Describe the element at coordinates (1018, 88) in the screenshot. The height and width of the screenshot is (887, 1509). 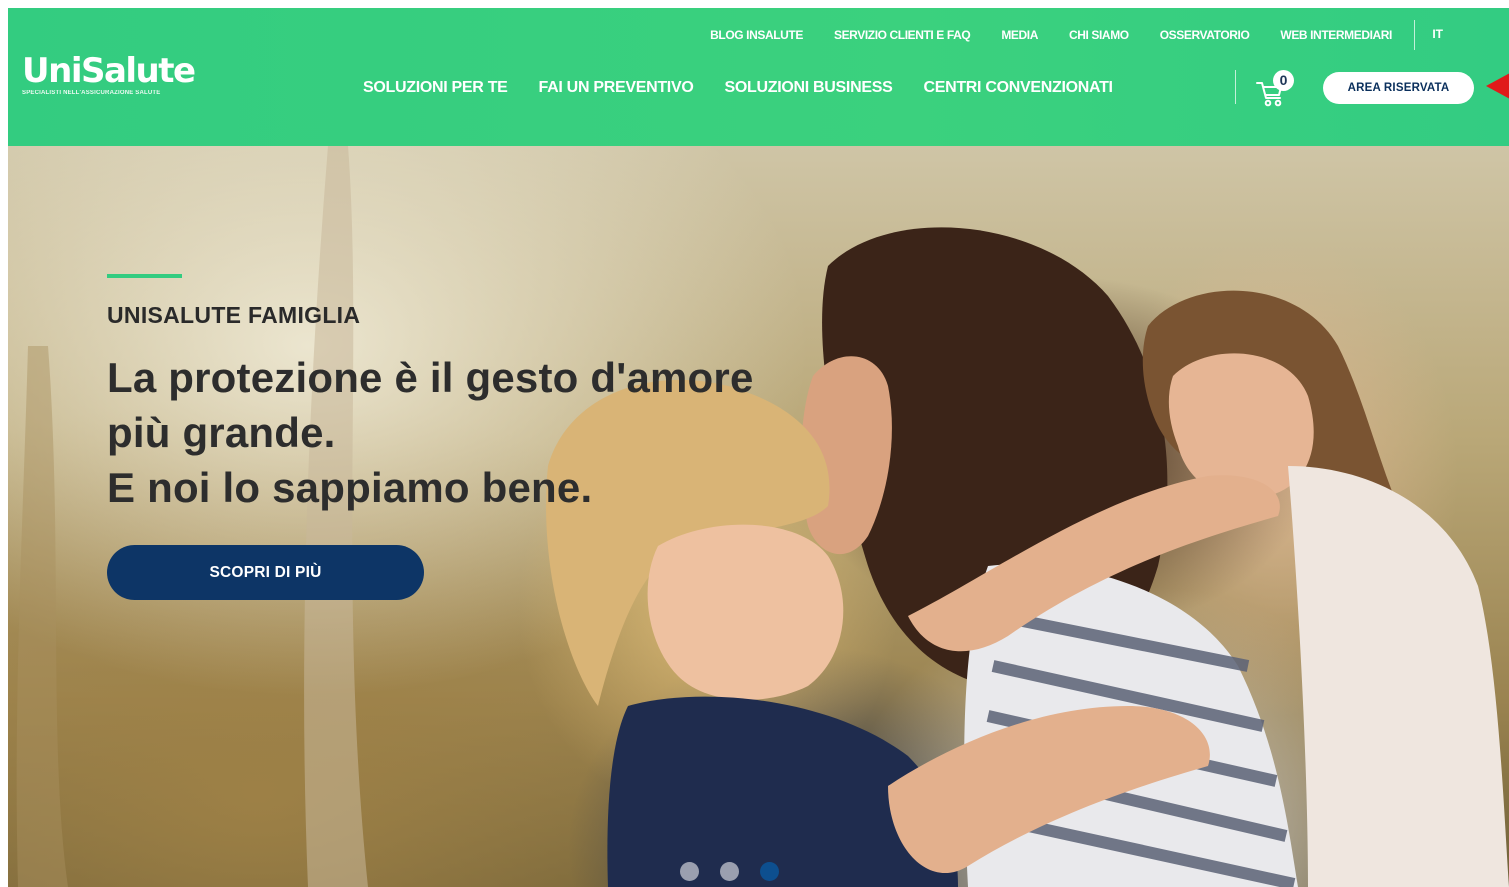
I see `main-nav-centri-convenzionati: CENTRI CONVENZIONATI` at that location.